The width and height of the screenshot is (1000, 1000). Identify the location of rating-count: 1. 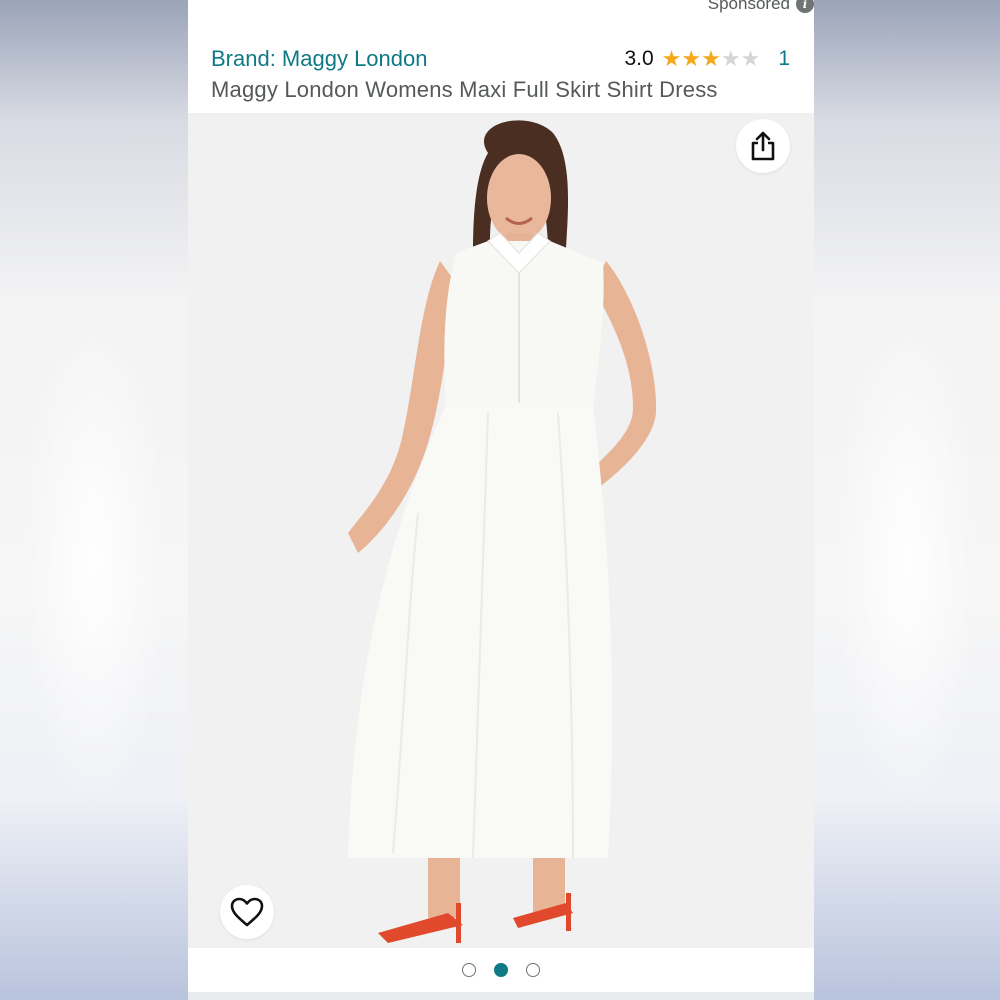
(784, 59).